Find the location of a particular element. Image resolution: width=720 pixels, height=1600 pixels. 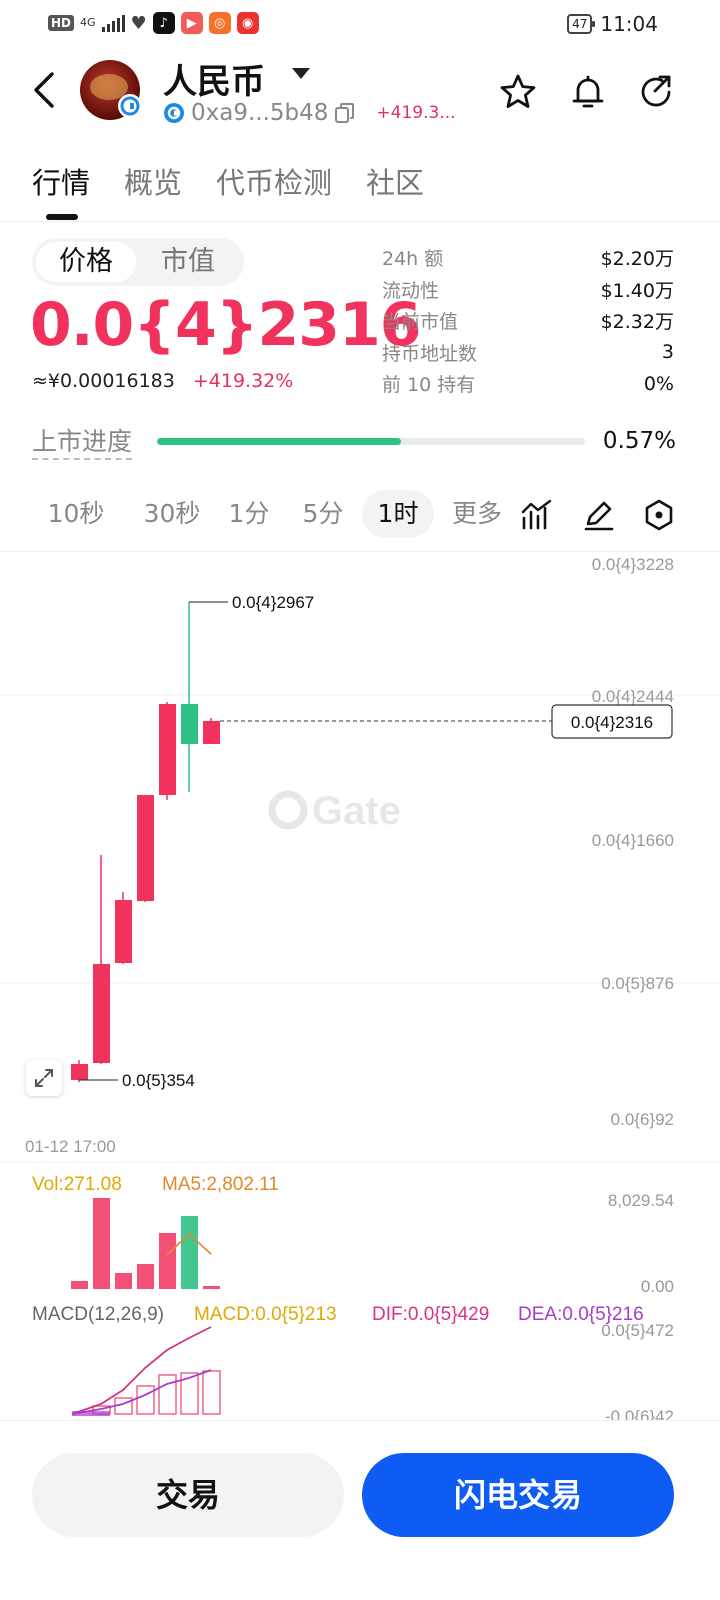

contract-address: 0xa9...5b48 is located at coordinates (260, 113).